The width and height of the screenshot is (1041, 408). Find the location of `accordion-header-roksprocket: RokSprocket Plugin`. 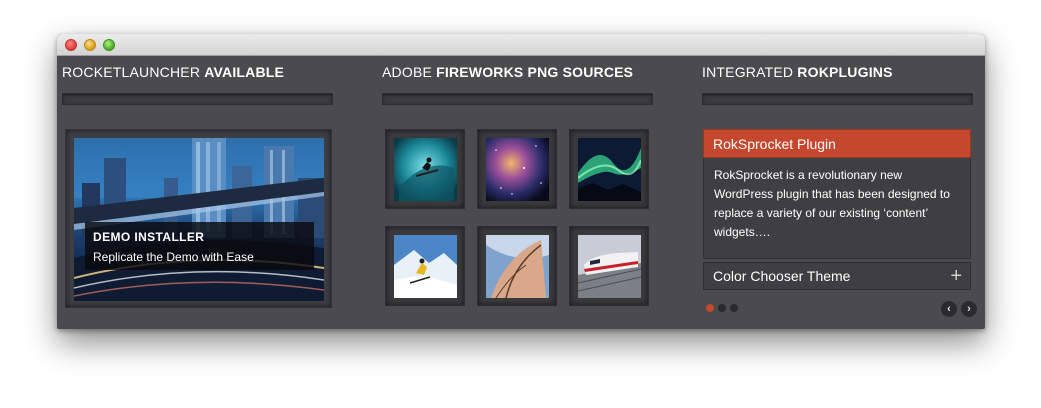

accordion-header-roksprocket: RokSprocket Plugin is located at coordinates (837, 143).